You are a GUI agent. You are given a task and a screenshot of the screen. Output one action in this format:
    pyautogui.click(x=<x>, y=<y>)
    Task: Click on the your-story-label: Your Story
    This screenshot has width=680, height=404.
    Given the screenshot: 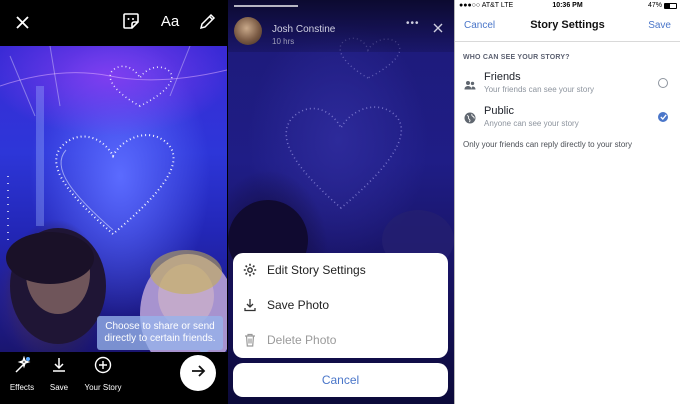 What is the action you would take?
    pyautogui.click(x=103, y=387)
    